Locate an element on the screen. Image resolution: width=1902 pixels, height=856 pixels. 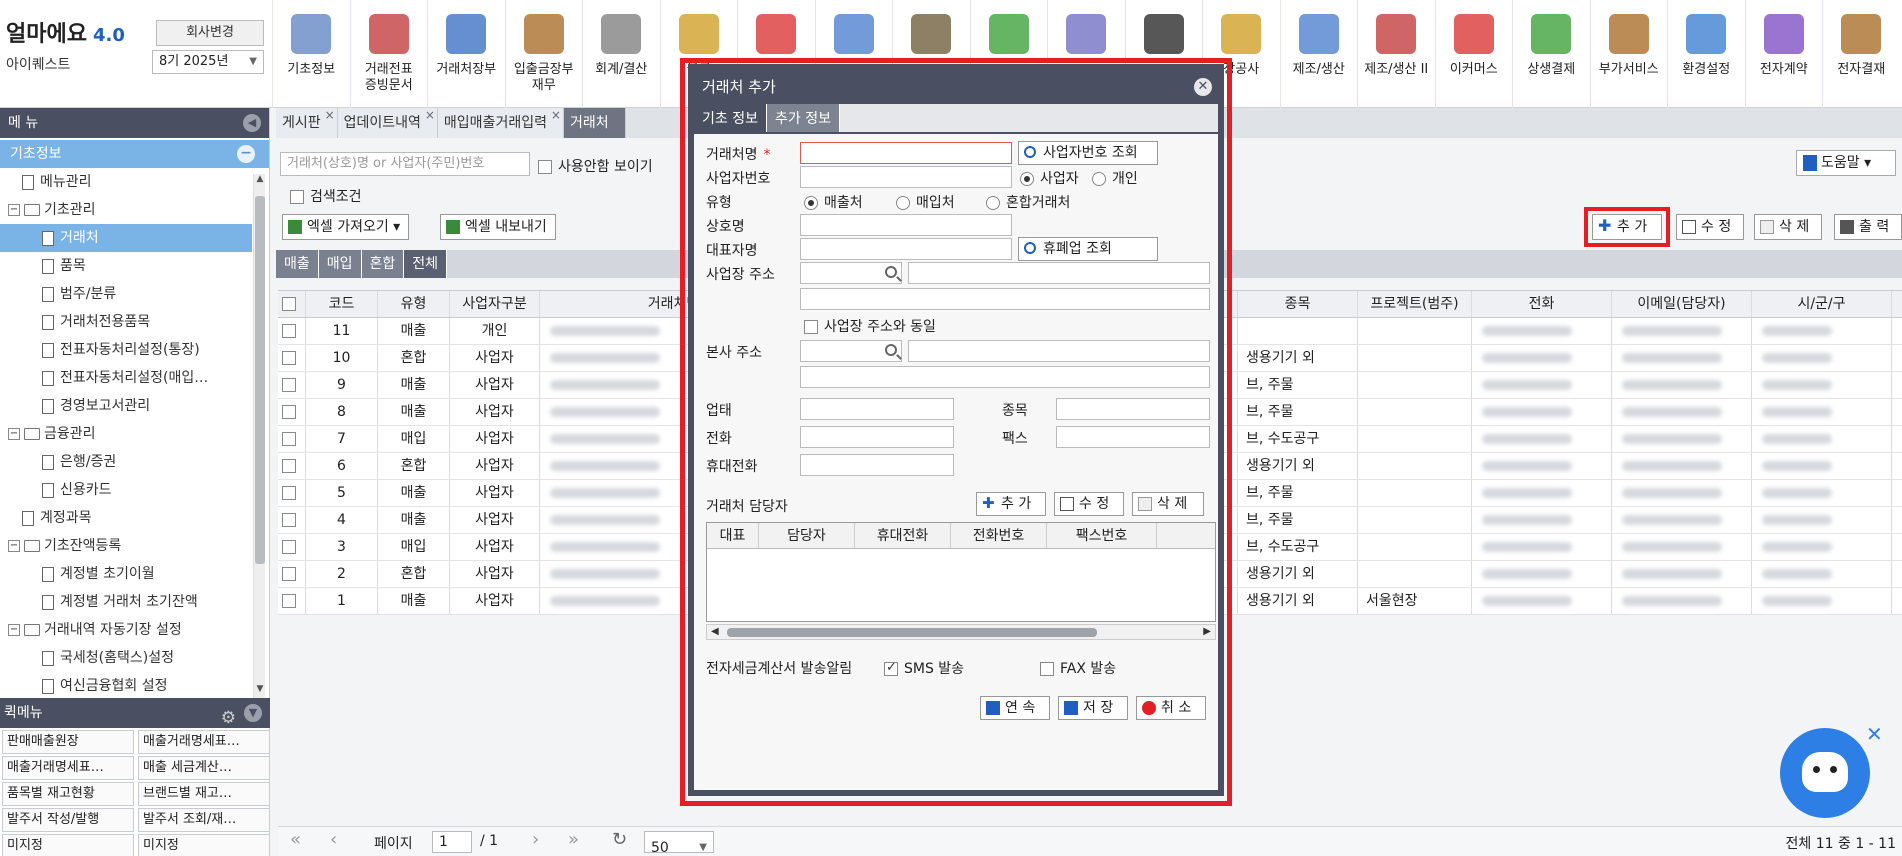
radio-individual: 개인 is located at coordinates (1115, 178).